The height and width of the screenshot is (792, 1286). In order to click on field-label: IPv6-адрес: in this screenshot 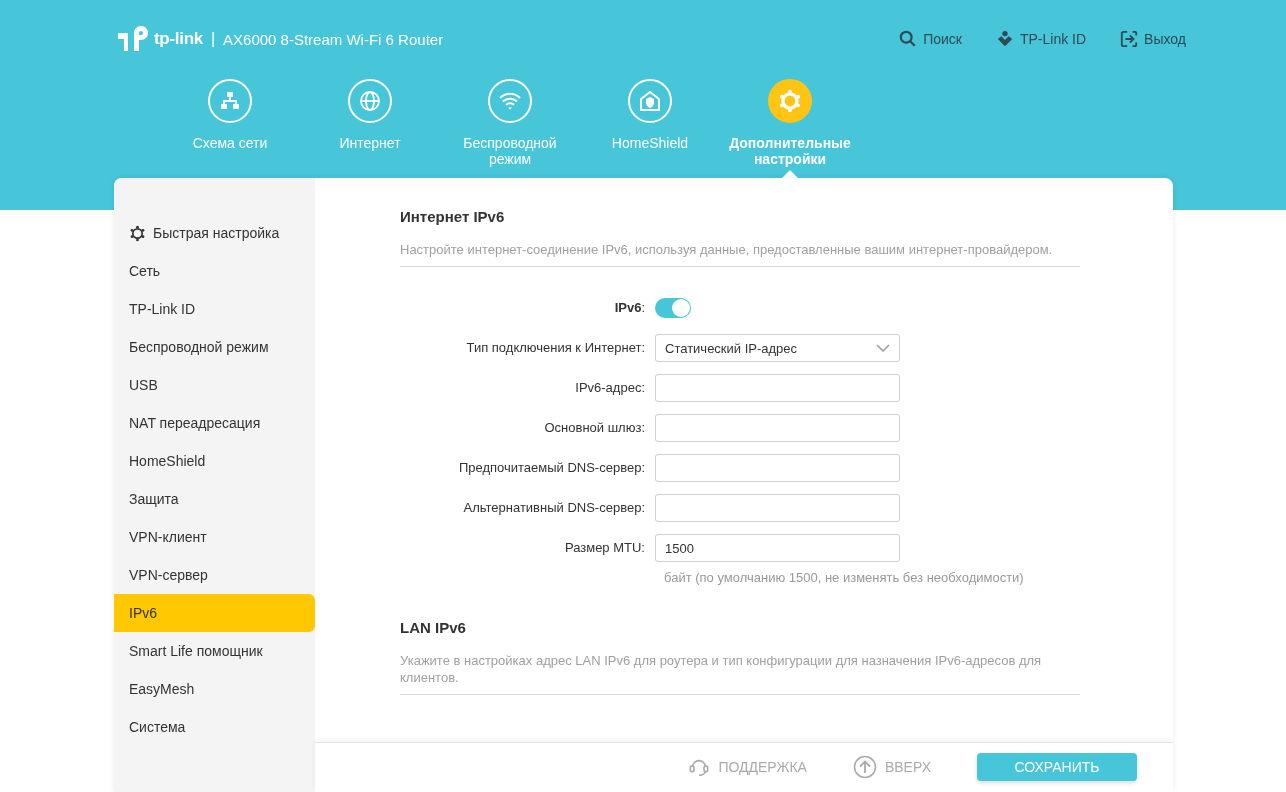, I will do `click(610, 388)`.